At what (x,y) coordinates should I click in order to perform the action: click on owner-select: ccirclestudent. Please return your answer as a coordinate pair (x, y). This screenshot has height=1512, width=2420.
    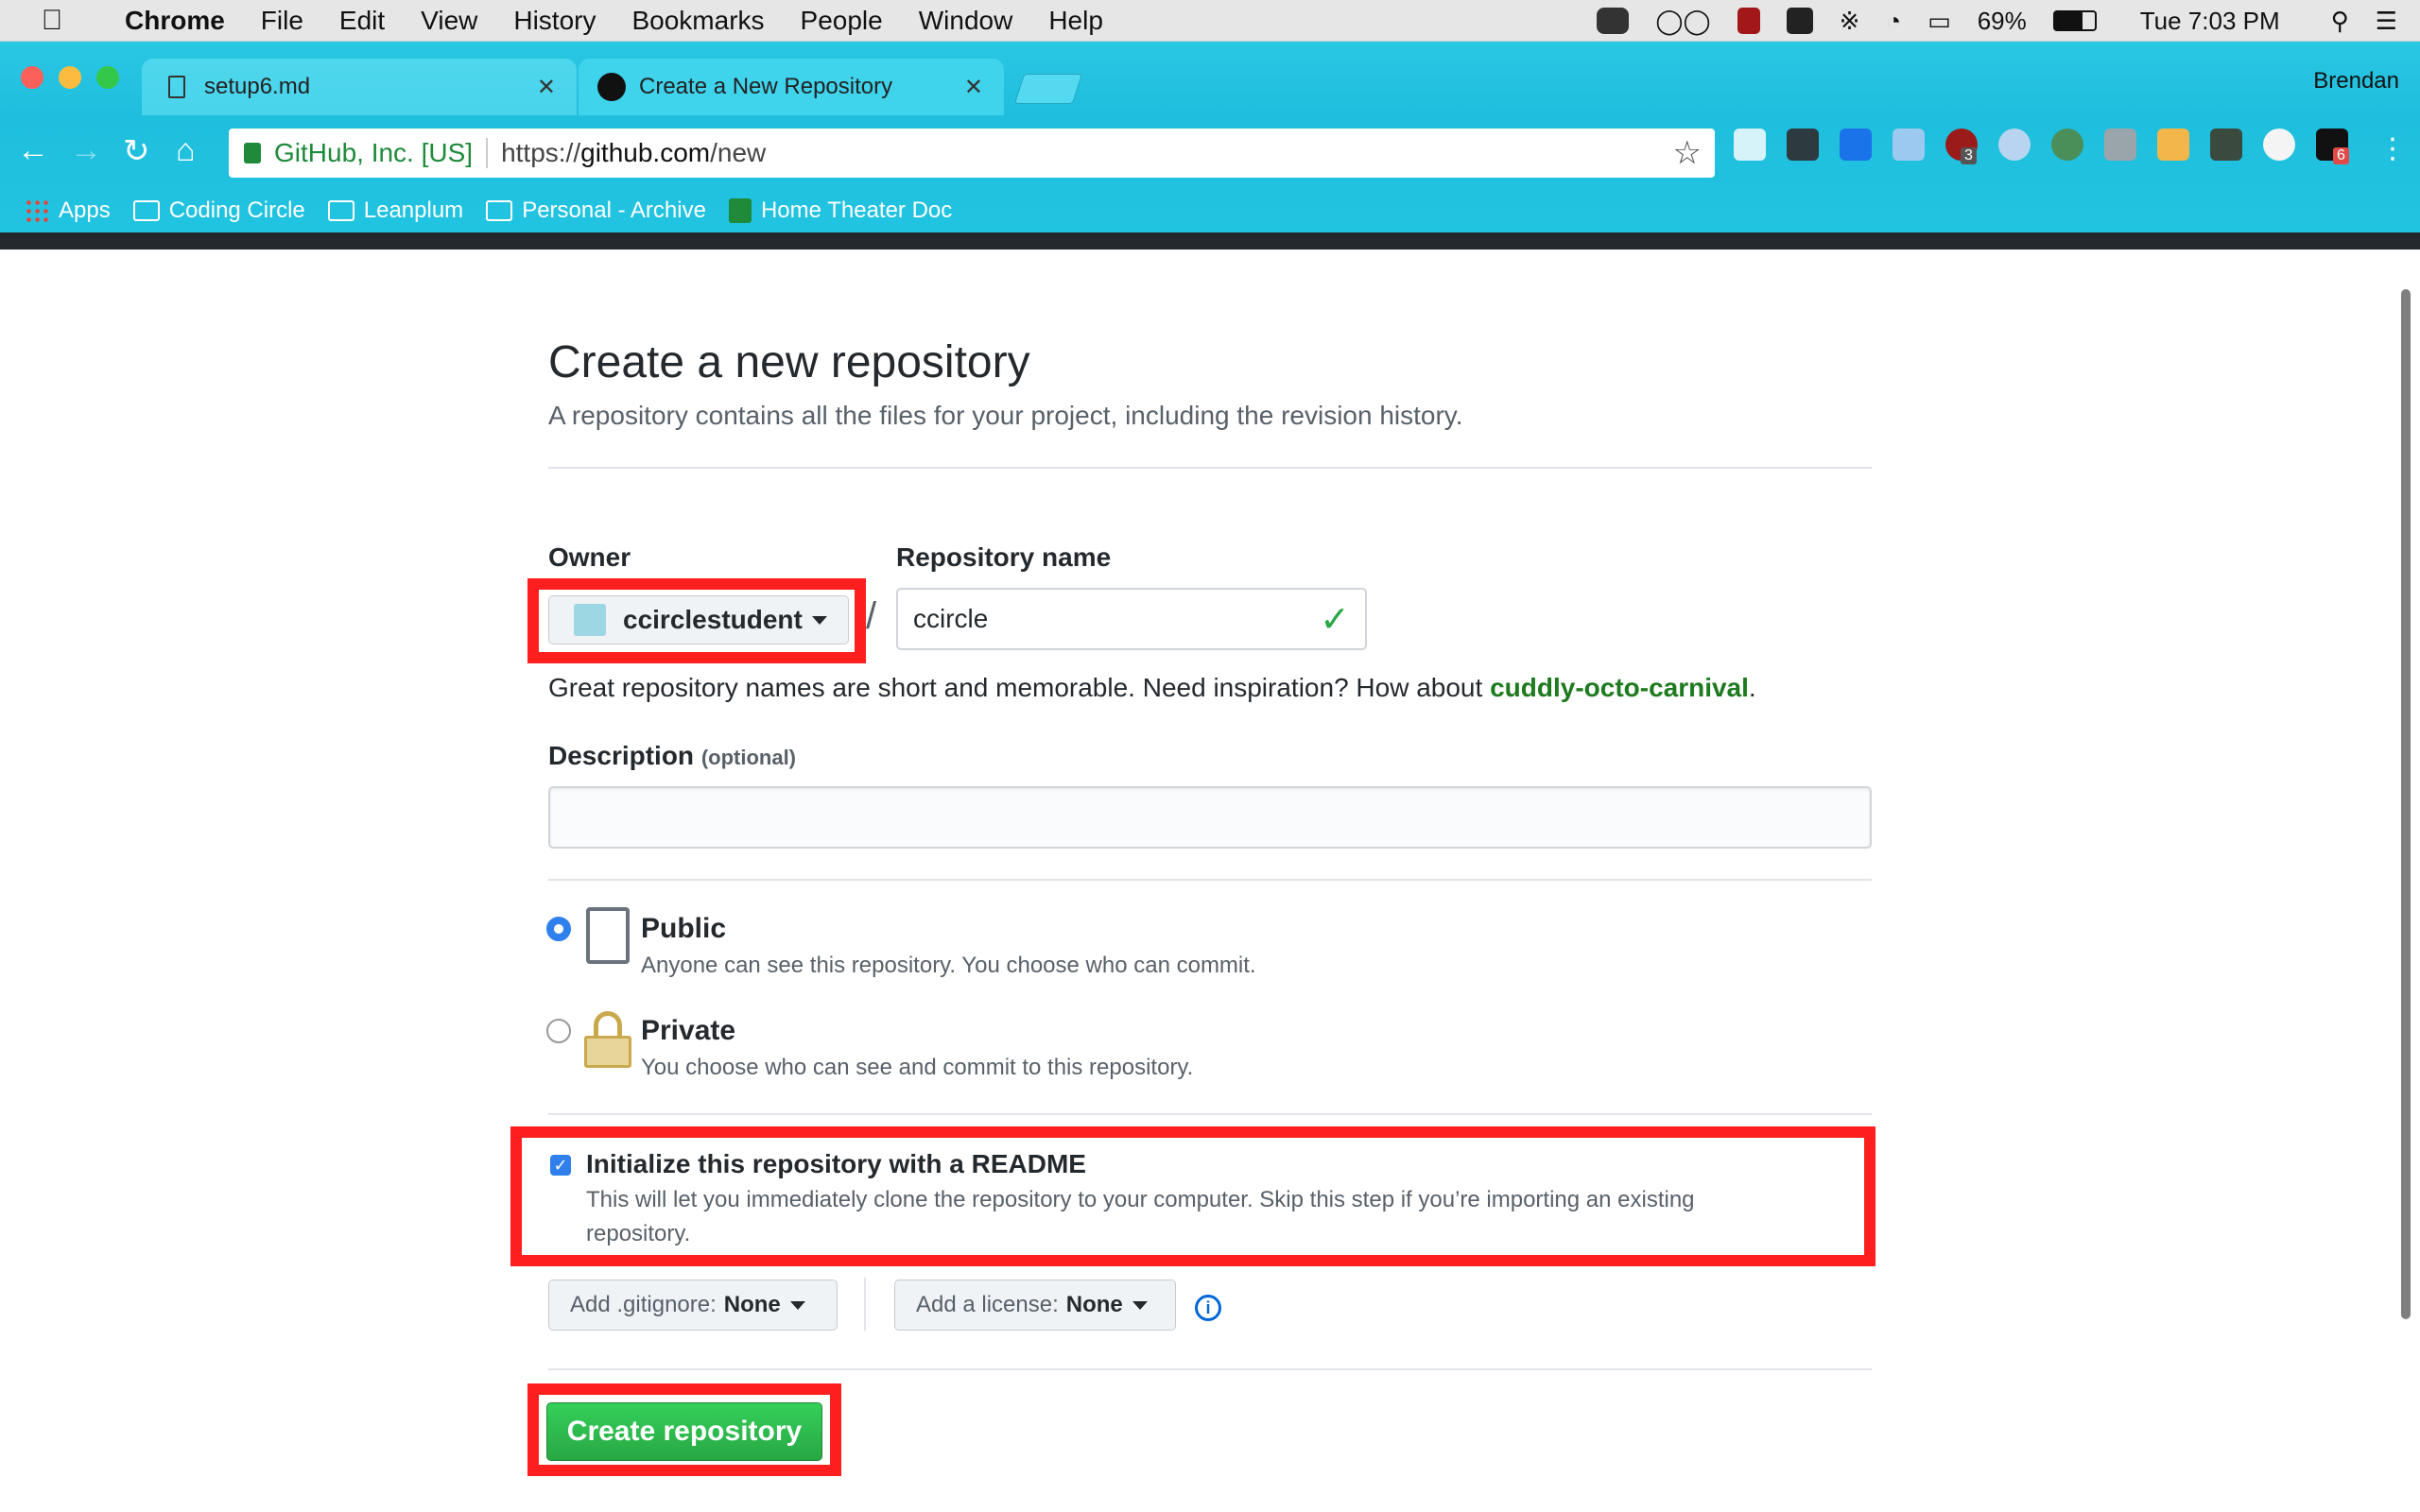
    Looking at the image, I should click on (698, 619).